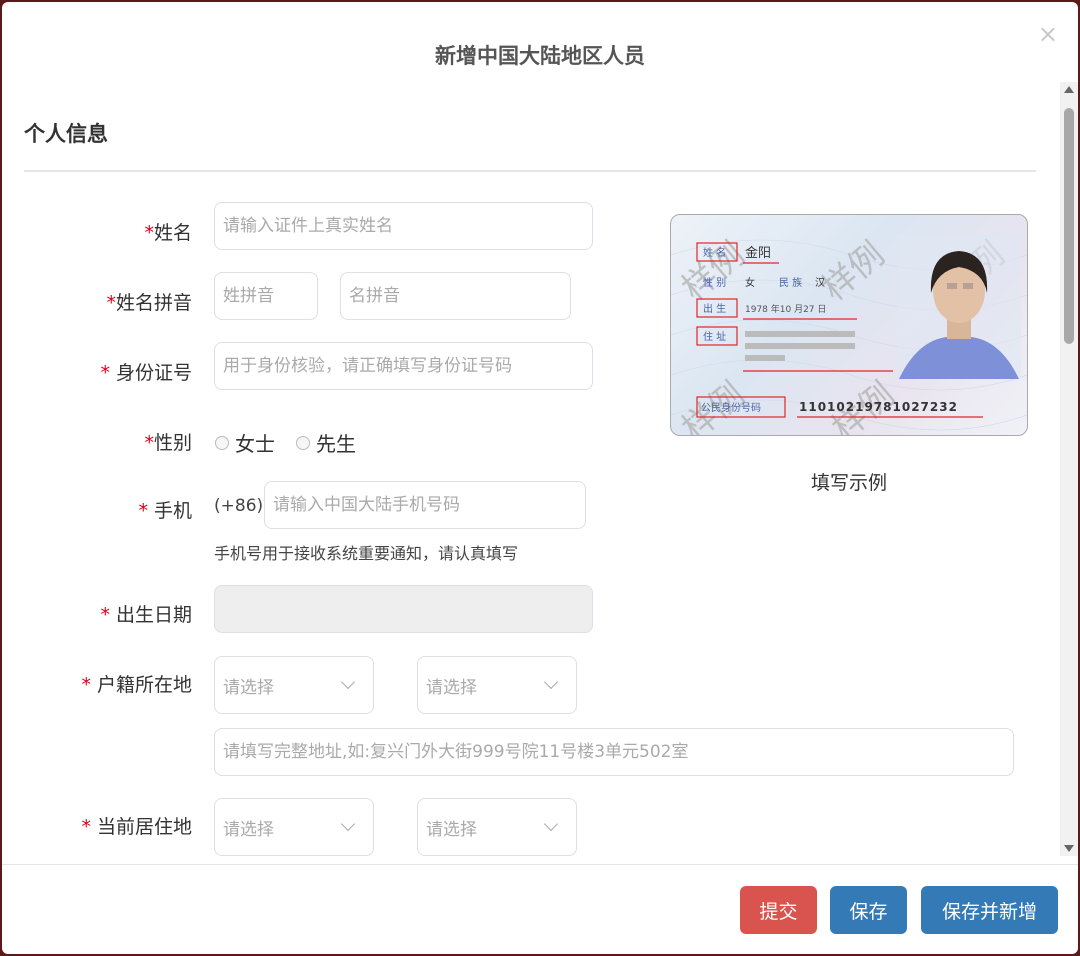  What do you see at coordinates (530, 171) in the screenshot?
I see `section-divider` at bounding box center [530, 171].